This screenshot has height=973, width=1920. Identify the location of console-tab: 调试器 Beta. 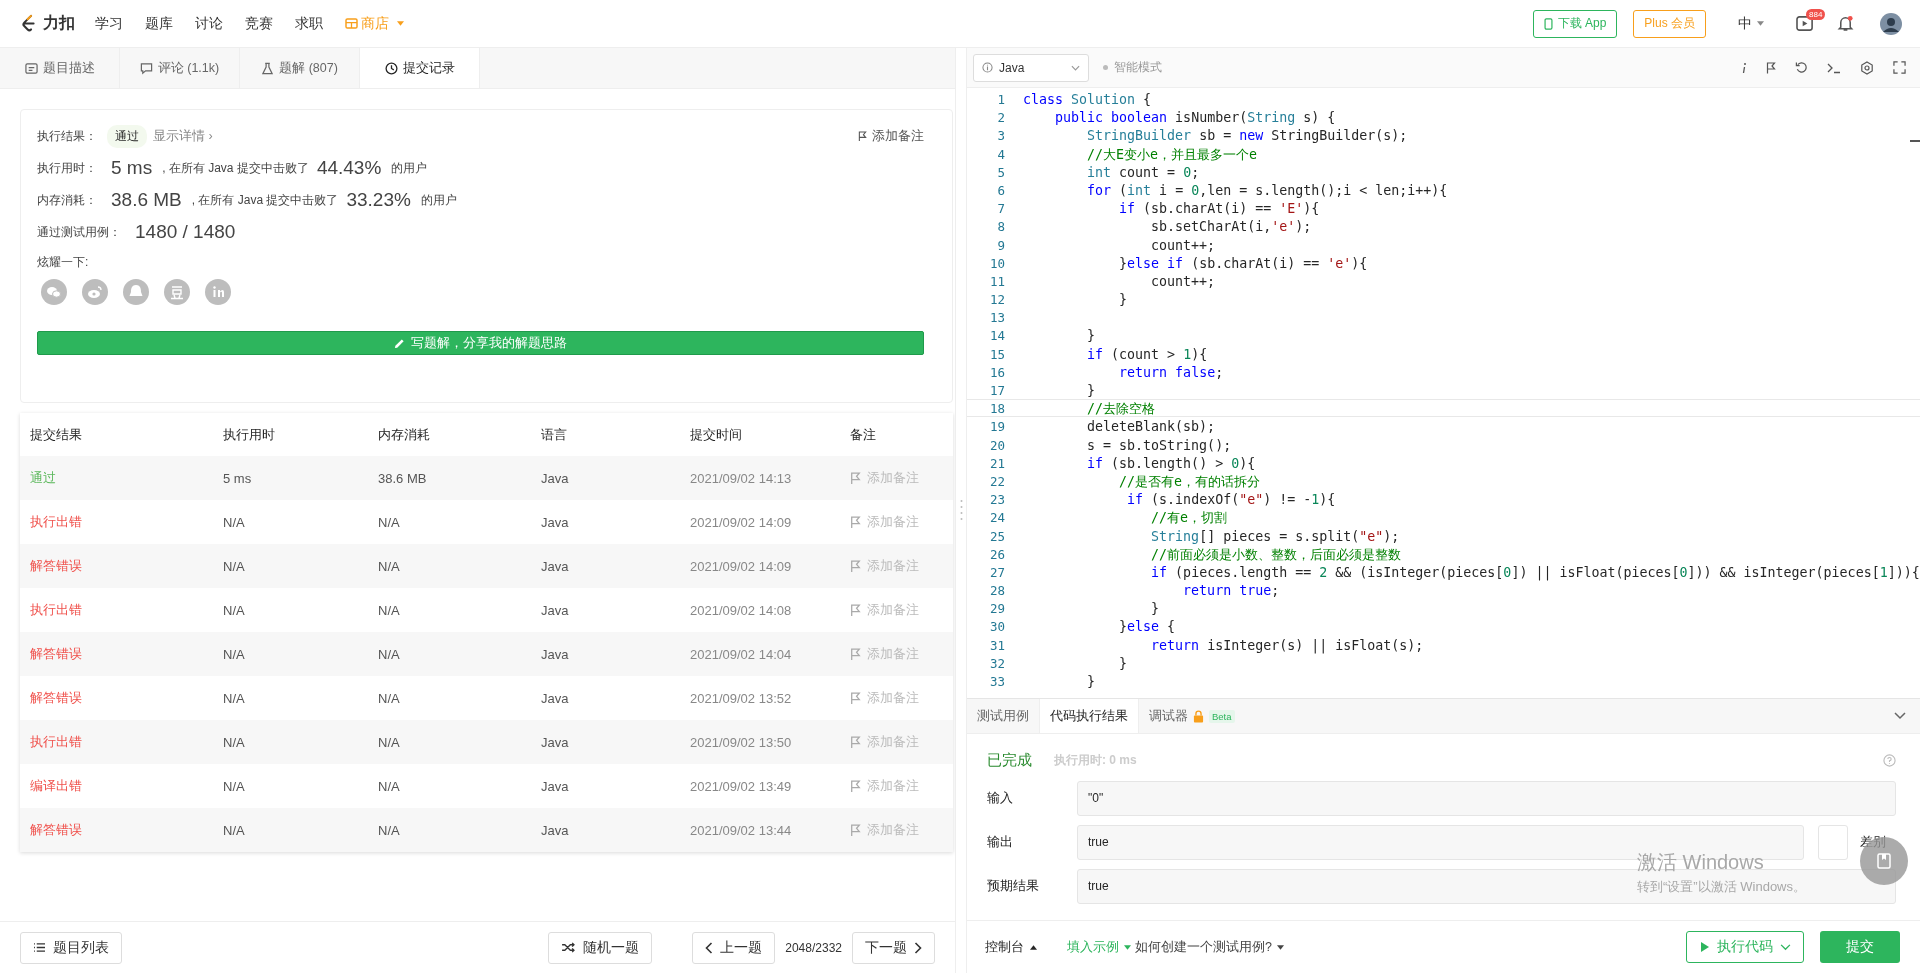
(1192, 716).